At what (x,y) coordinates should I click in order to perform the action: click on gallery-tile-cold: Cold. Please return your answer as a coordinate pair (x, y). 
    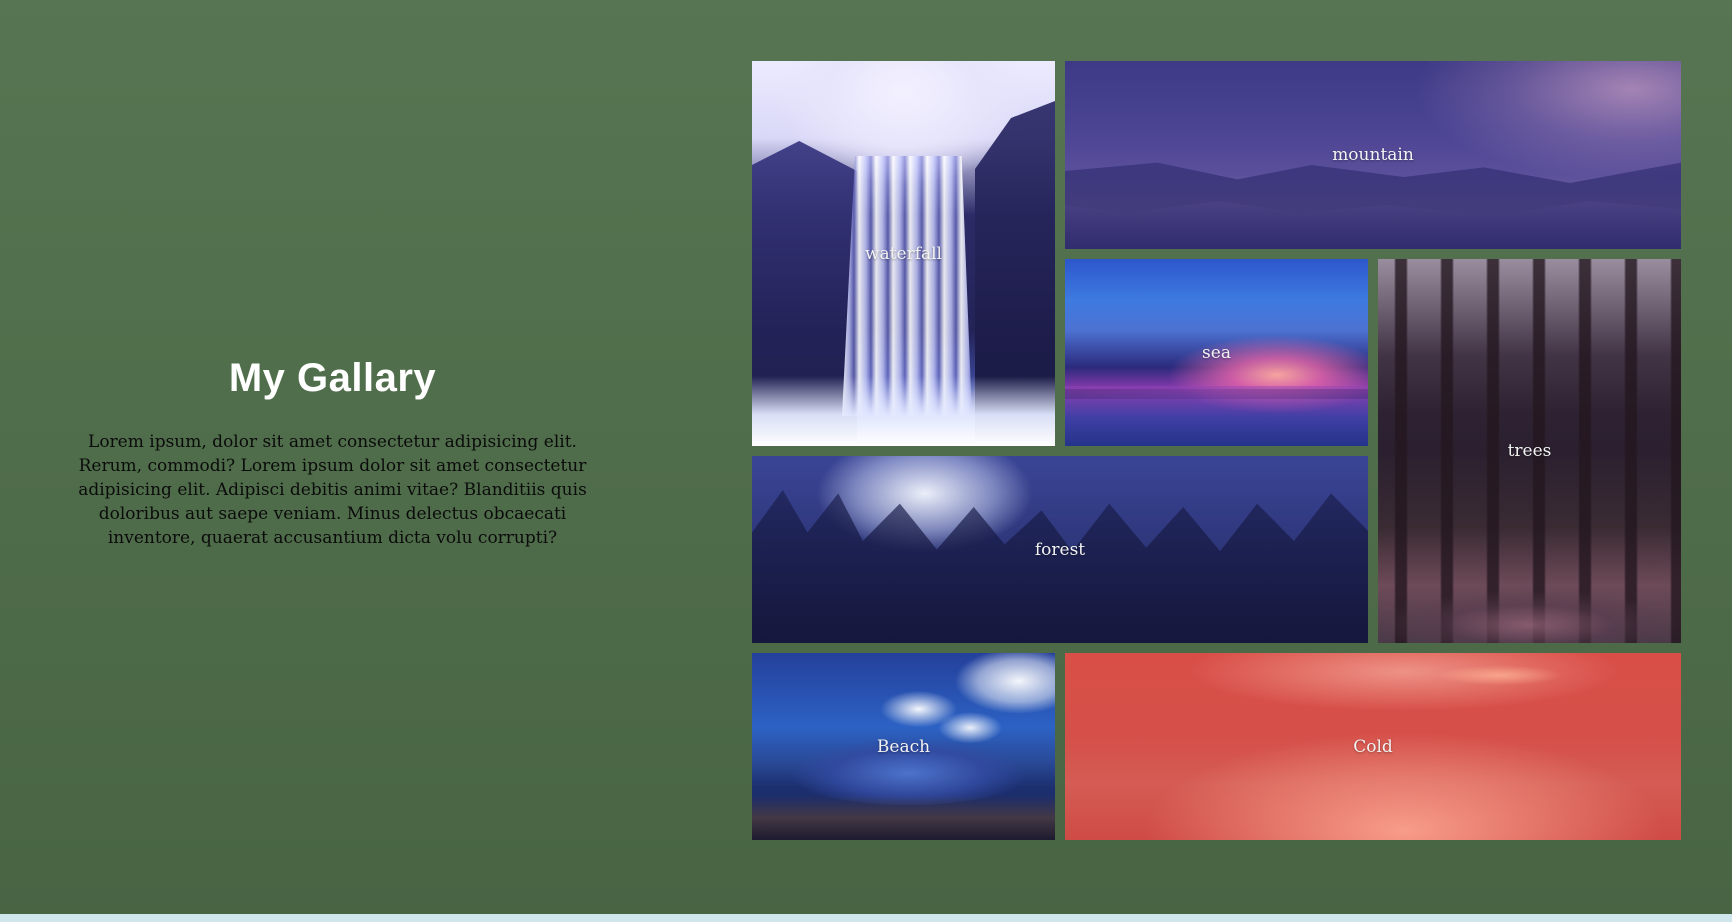
    Looking at the image, I should click on (1373, 746).